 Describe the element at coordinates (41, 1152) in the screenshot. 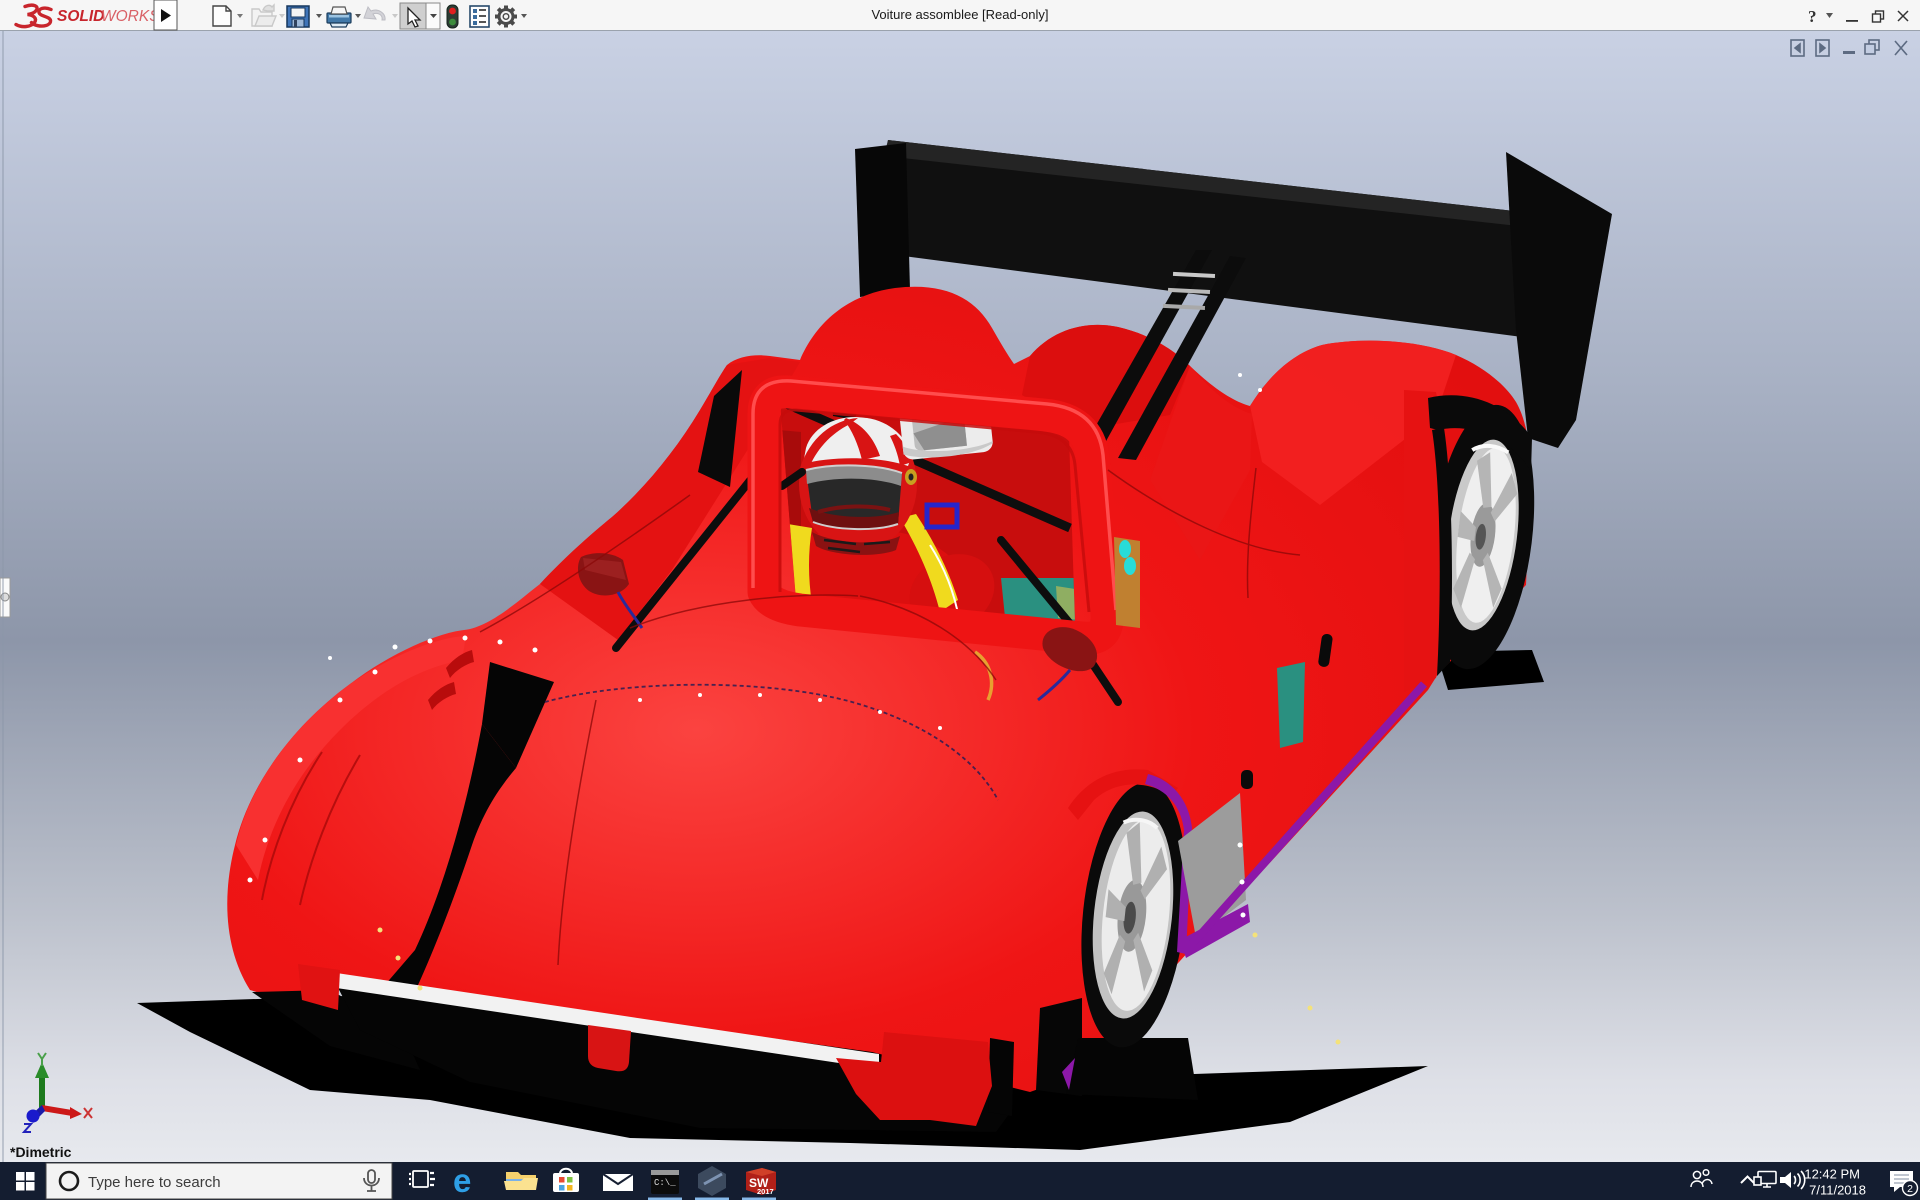

I see `svg-text: *Dimetric` at that location.